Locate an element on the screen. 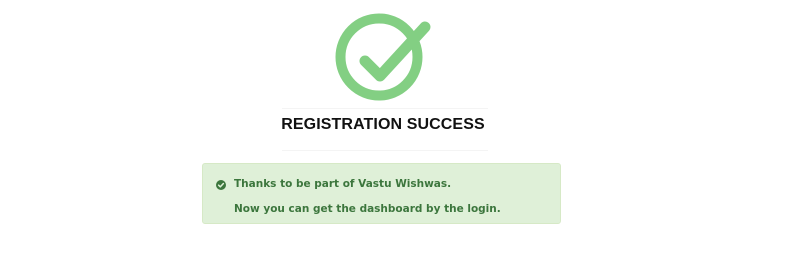  alert-message-thanks: Thanks to be part of Vastu Wishwas. is located at coordinates (343, 184).